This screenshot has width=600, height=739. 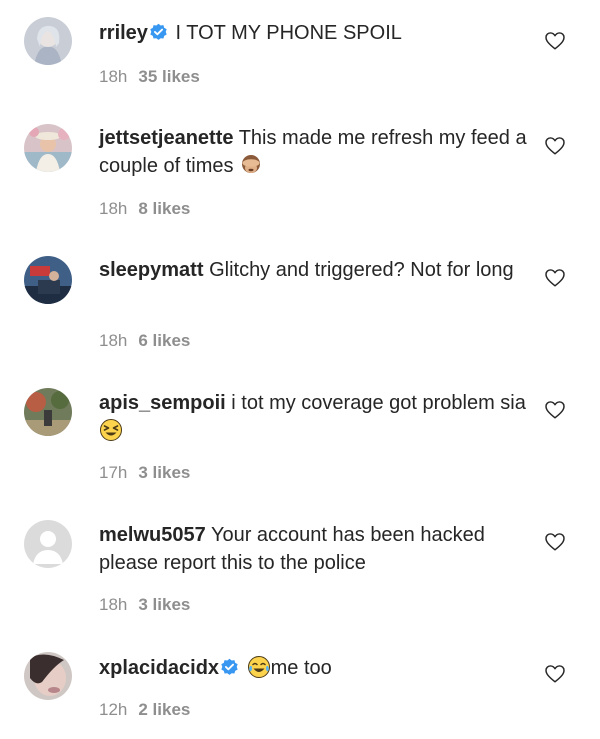 I want to click on comment-meta: 18h 35 likes, so click(x=149, y=77).